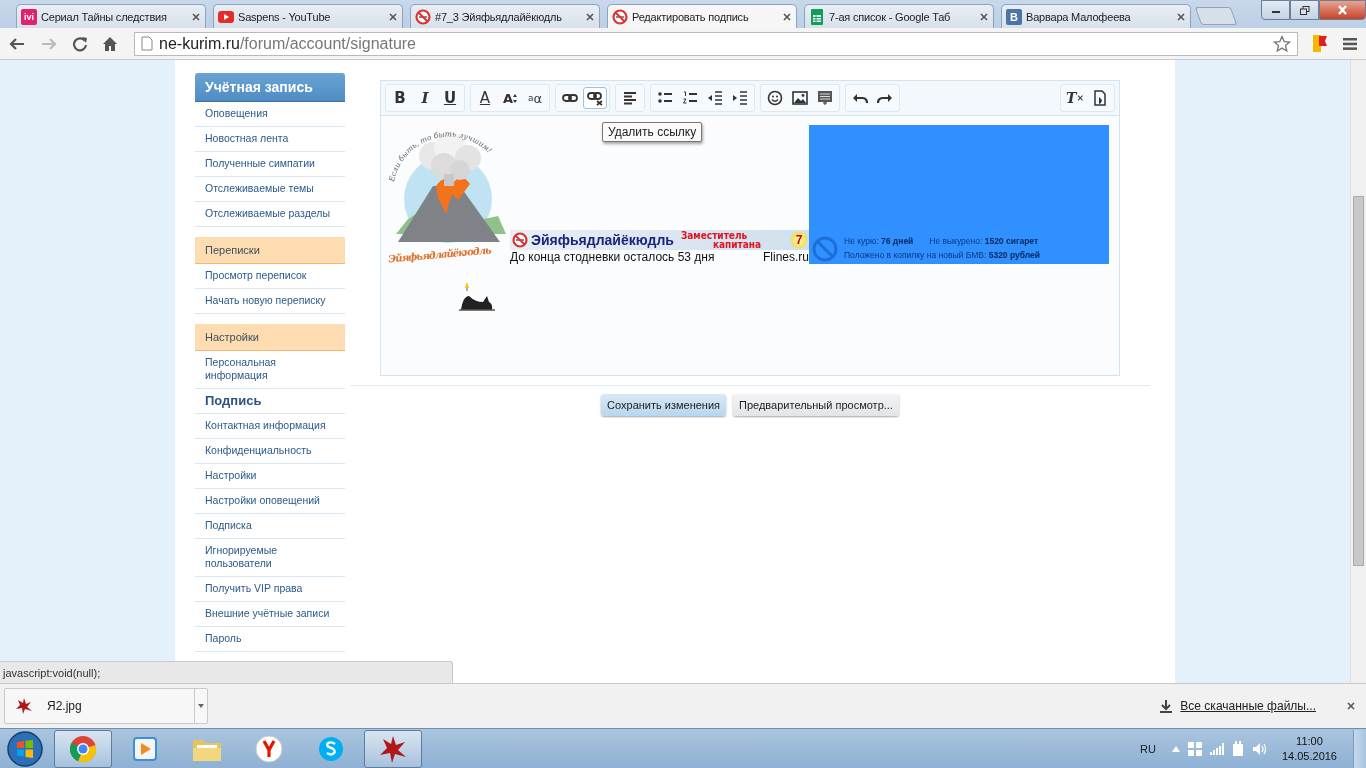  Describe the element at coordinates (106, 706) in the screenshot. I see `download-item: Я2.jpg` at that location.